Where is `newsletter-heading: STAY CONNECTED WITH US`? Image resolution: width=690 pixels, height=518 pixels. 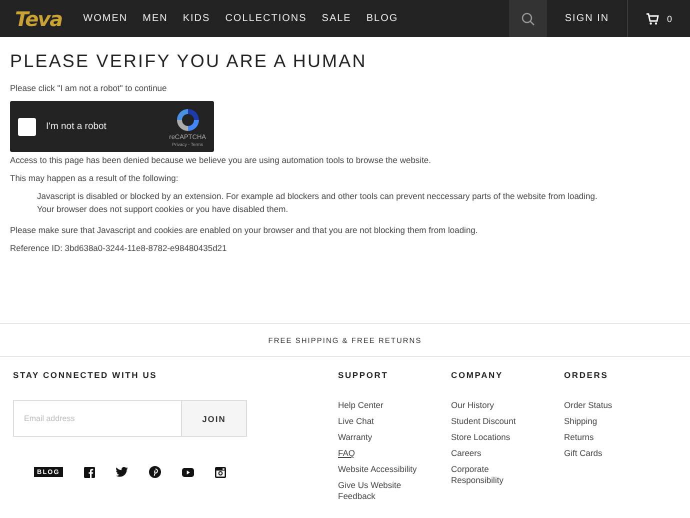 newsletter-heading: STAY CONNECTED WITH US is located at coordinates (85, 375).